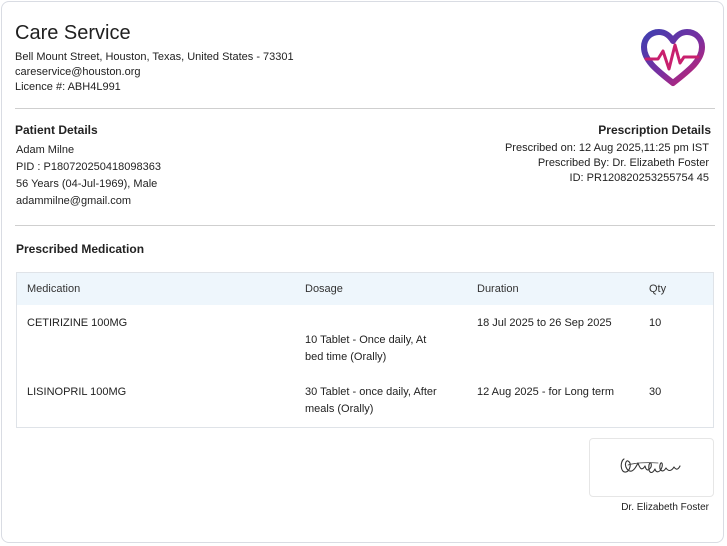  Describe the element at coordinates (544, 323) in the screenshot. I see `duration: 18 Jul 2025 to 26 Sep 2025` at that location.